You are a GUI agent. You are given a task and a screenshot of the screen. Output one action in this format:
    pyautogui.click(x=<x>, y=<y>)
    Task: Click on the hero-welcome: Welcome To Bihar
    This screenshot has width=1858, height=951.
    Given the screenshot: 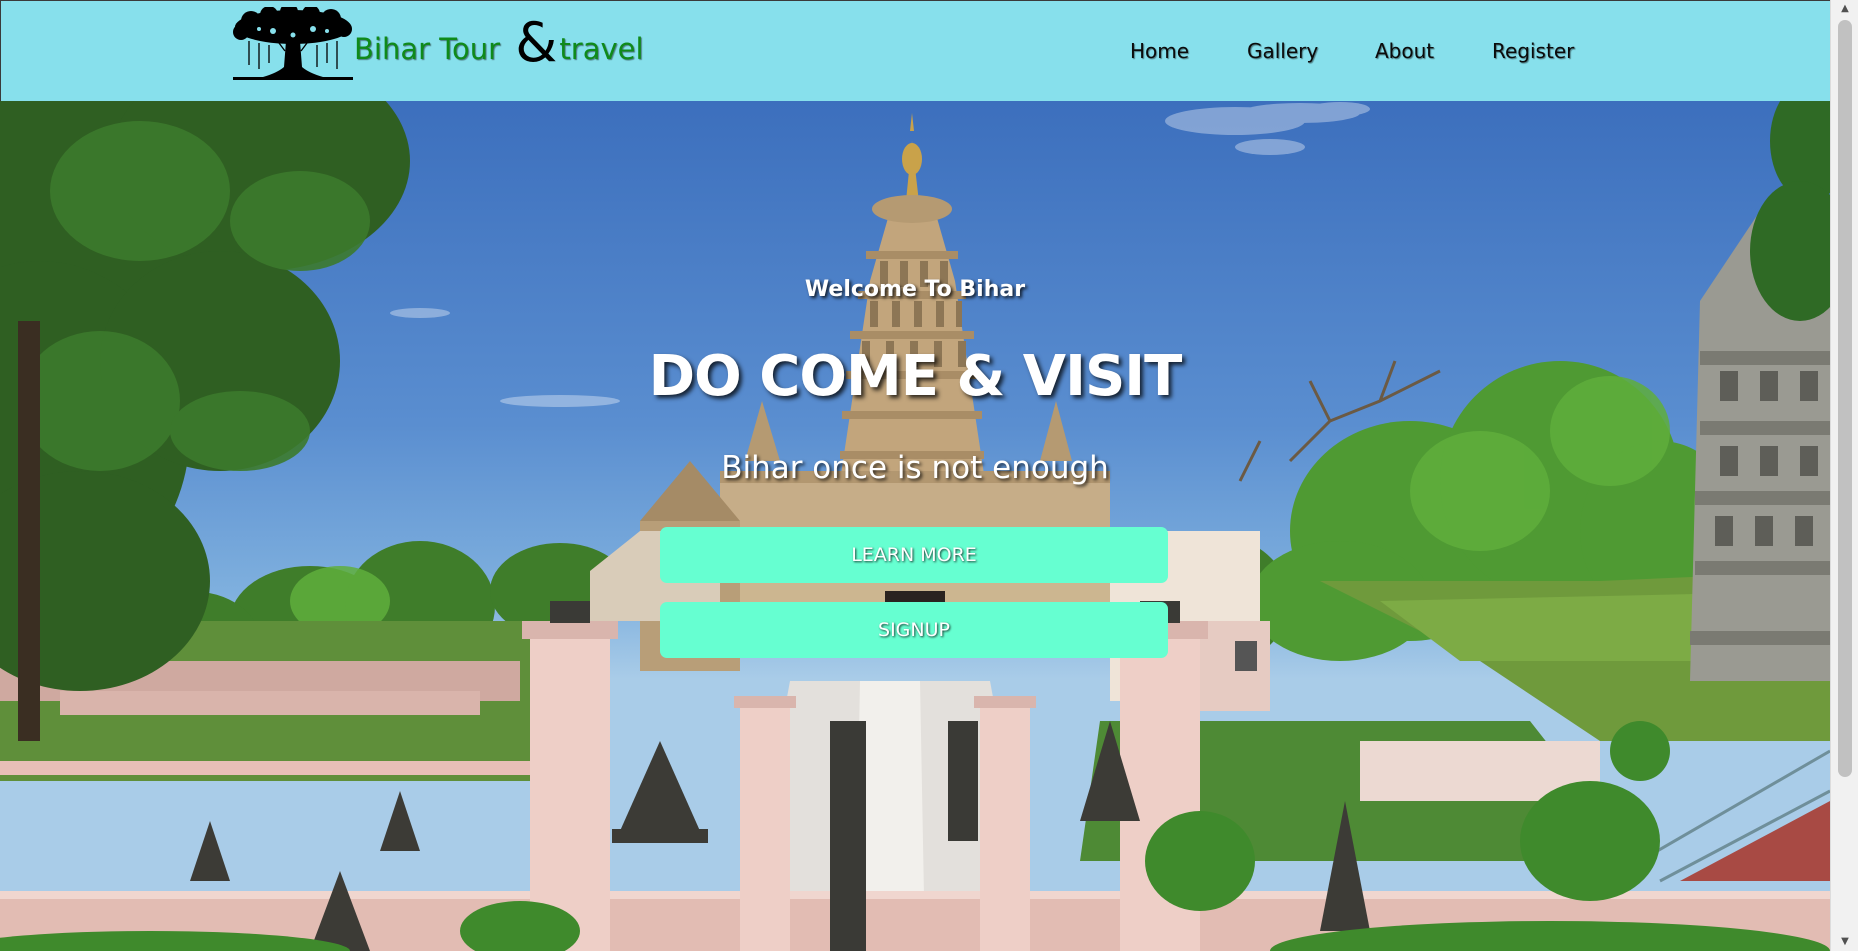 What is the action you would take?
    pyautogui.click(x=915, y=289)
    